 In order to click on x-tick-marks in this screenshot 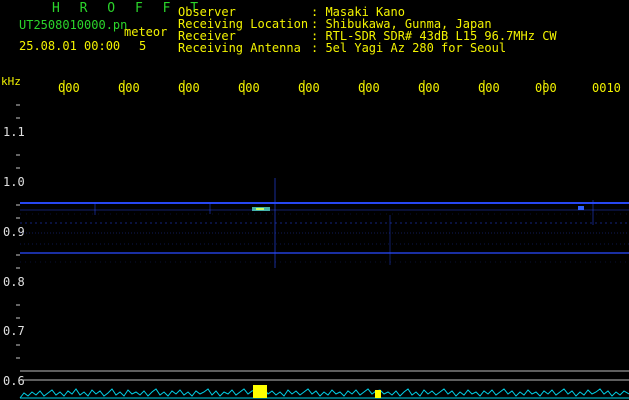, I will do `click(304, 87)`.